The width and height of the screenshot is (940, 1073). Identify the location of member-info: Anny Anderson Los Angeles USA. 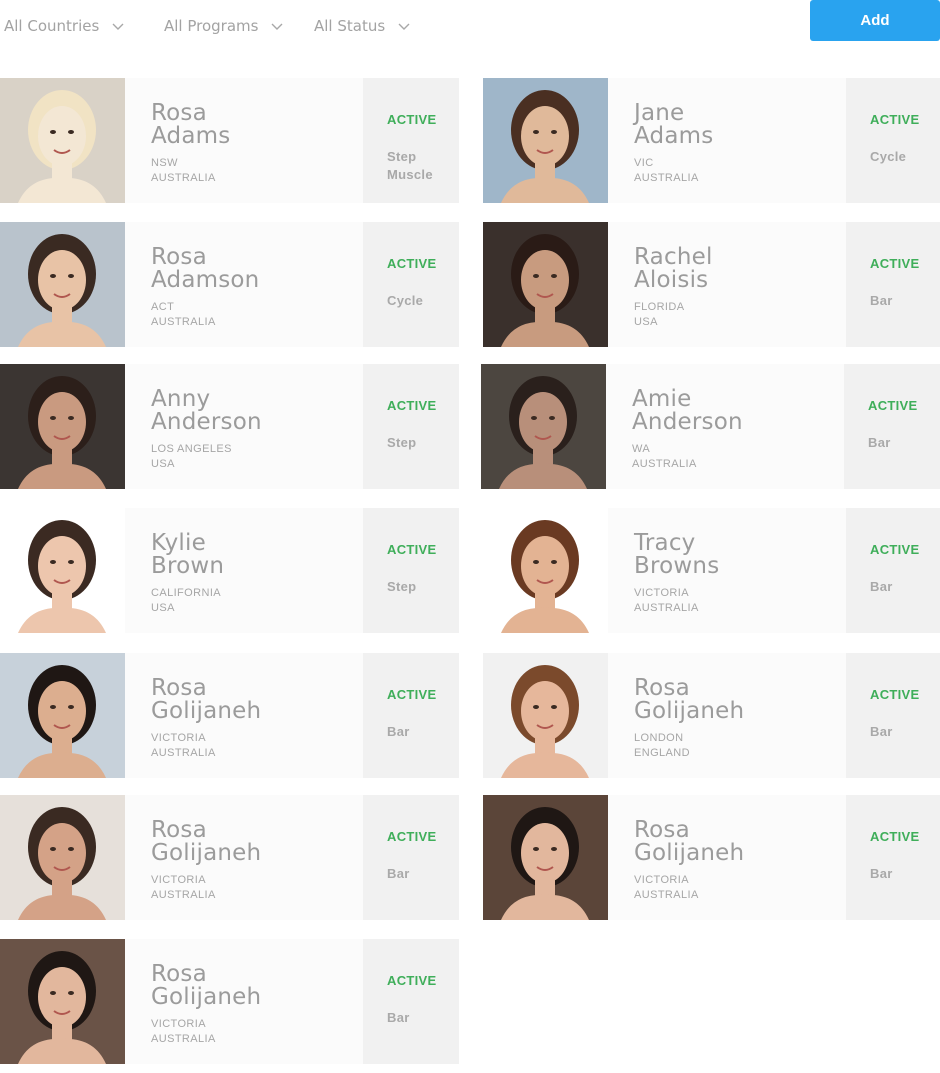
(244, 426).